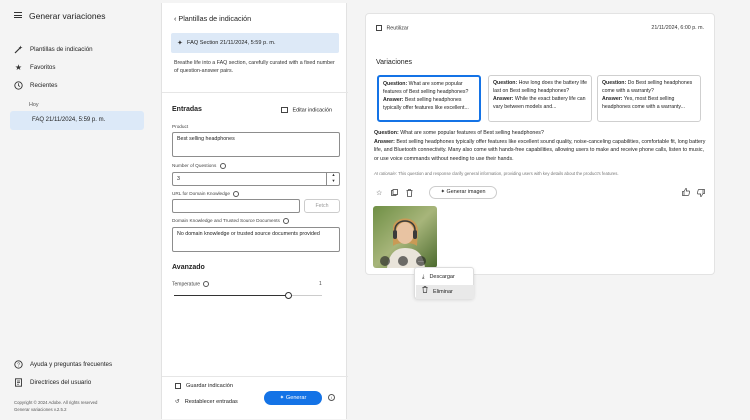 The width and height of the screenshot is (750, 420). Describe the element at coordinates (194, 166) in the screenshot. I see `num-questions-label-text: Number of Questions` at that location.